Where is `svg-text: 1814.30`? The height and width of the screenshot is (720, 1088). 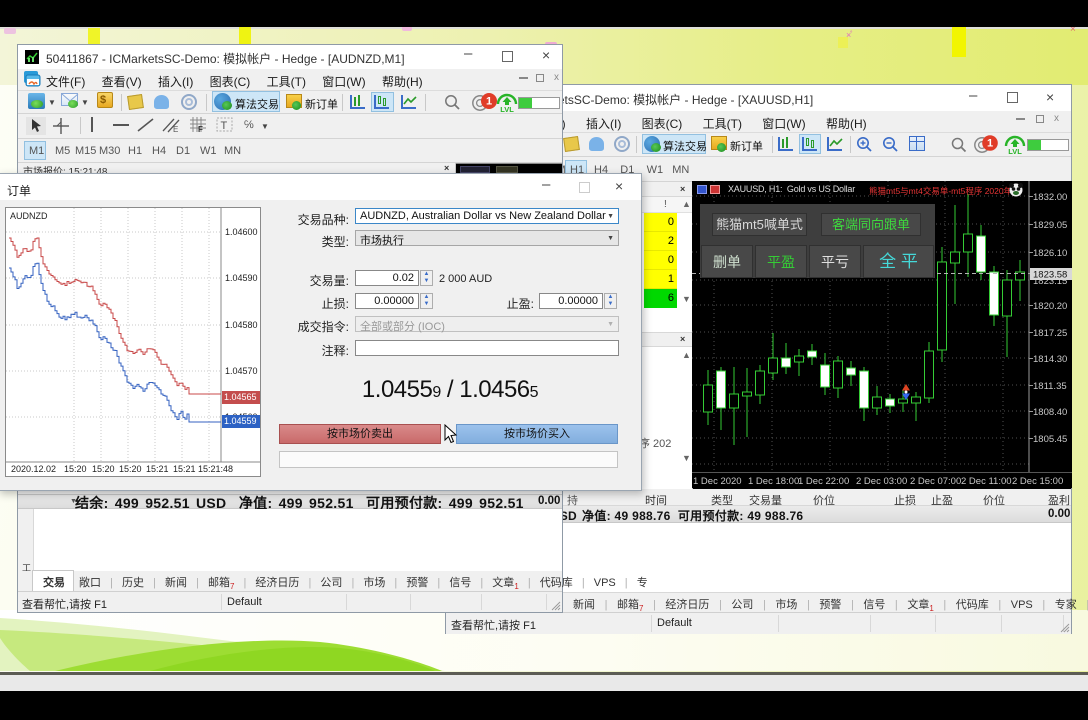 svg-text: 1814.30 is located at coordinates (1050, 359).